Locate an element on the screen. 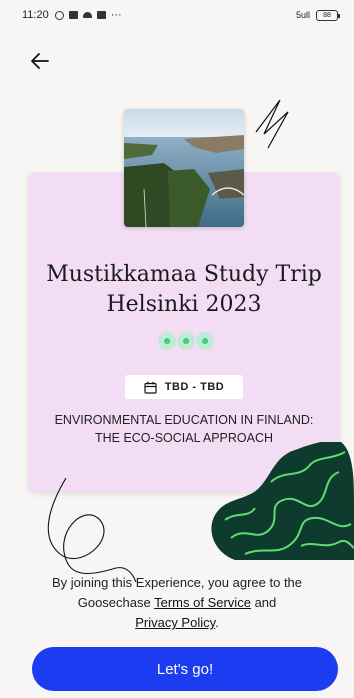 Image resolution: width=354 pixels, height=698 pixels. date-range: TBD - TBD is located at coordinates (194, 387).